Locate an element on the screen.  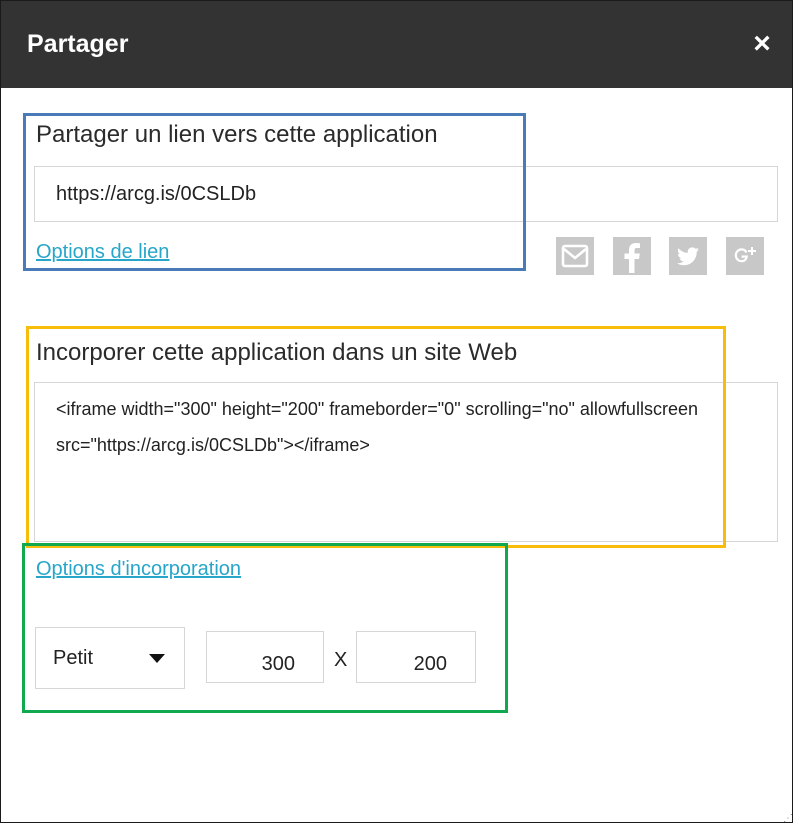
height-input is located at coordinates (416, 657).